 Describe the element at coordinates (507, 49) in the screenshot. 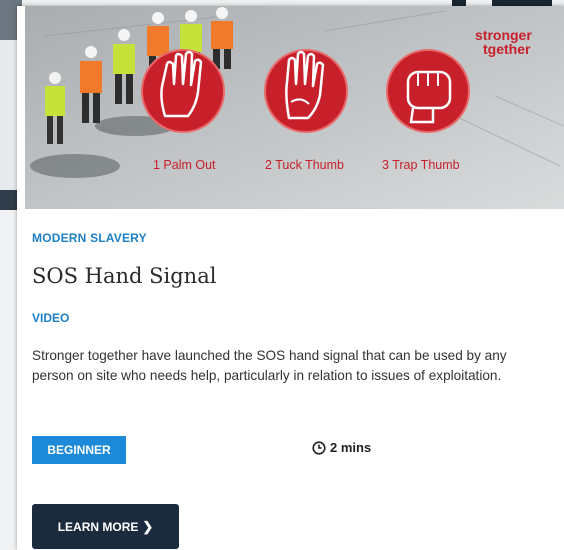

I see `svg-text: tgether` at that location.